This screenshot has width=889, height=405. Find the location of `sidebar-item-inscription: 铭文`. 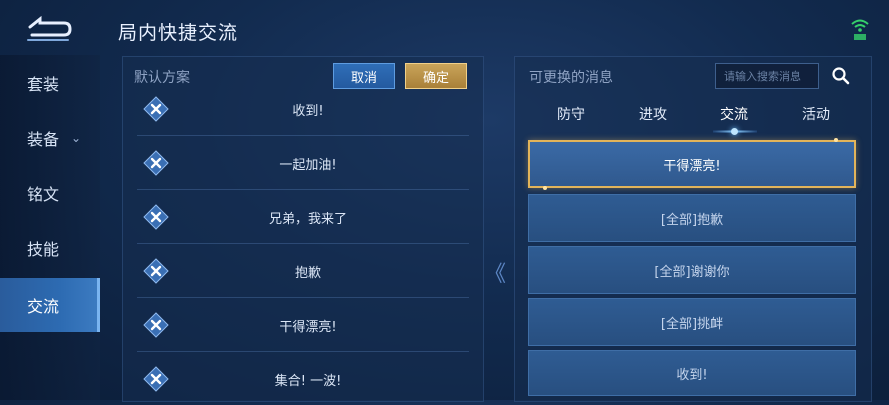

sidebar-item-inscription: 铭文 is located at coordinates (50, 193).